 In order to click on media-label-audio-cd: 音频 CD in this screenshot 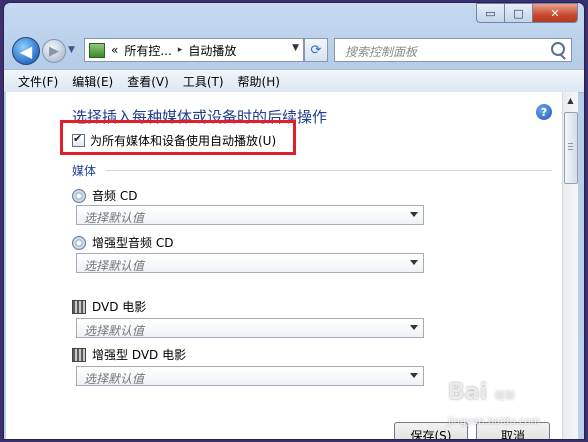, I will do `click(104, 195)`.